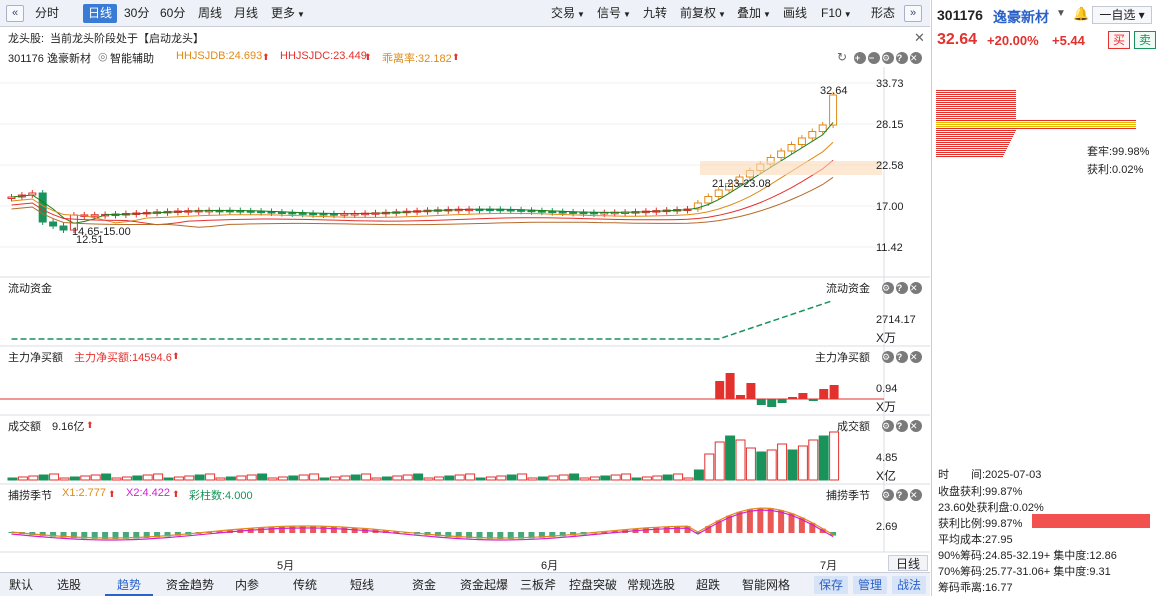  Describe the element at coordinates (219, 56) in the screenshot. I see `indicator-db: HHJSJDB:24.693` at that location.